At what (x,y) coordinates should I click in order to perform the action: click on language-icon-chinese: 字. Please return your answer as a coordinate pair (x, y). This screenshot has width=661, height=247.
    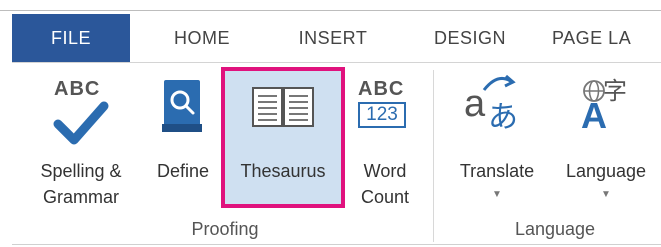
    Looking at the image, I should click on (615, 91).